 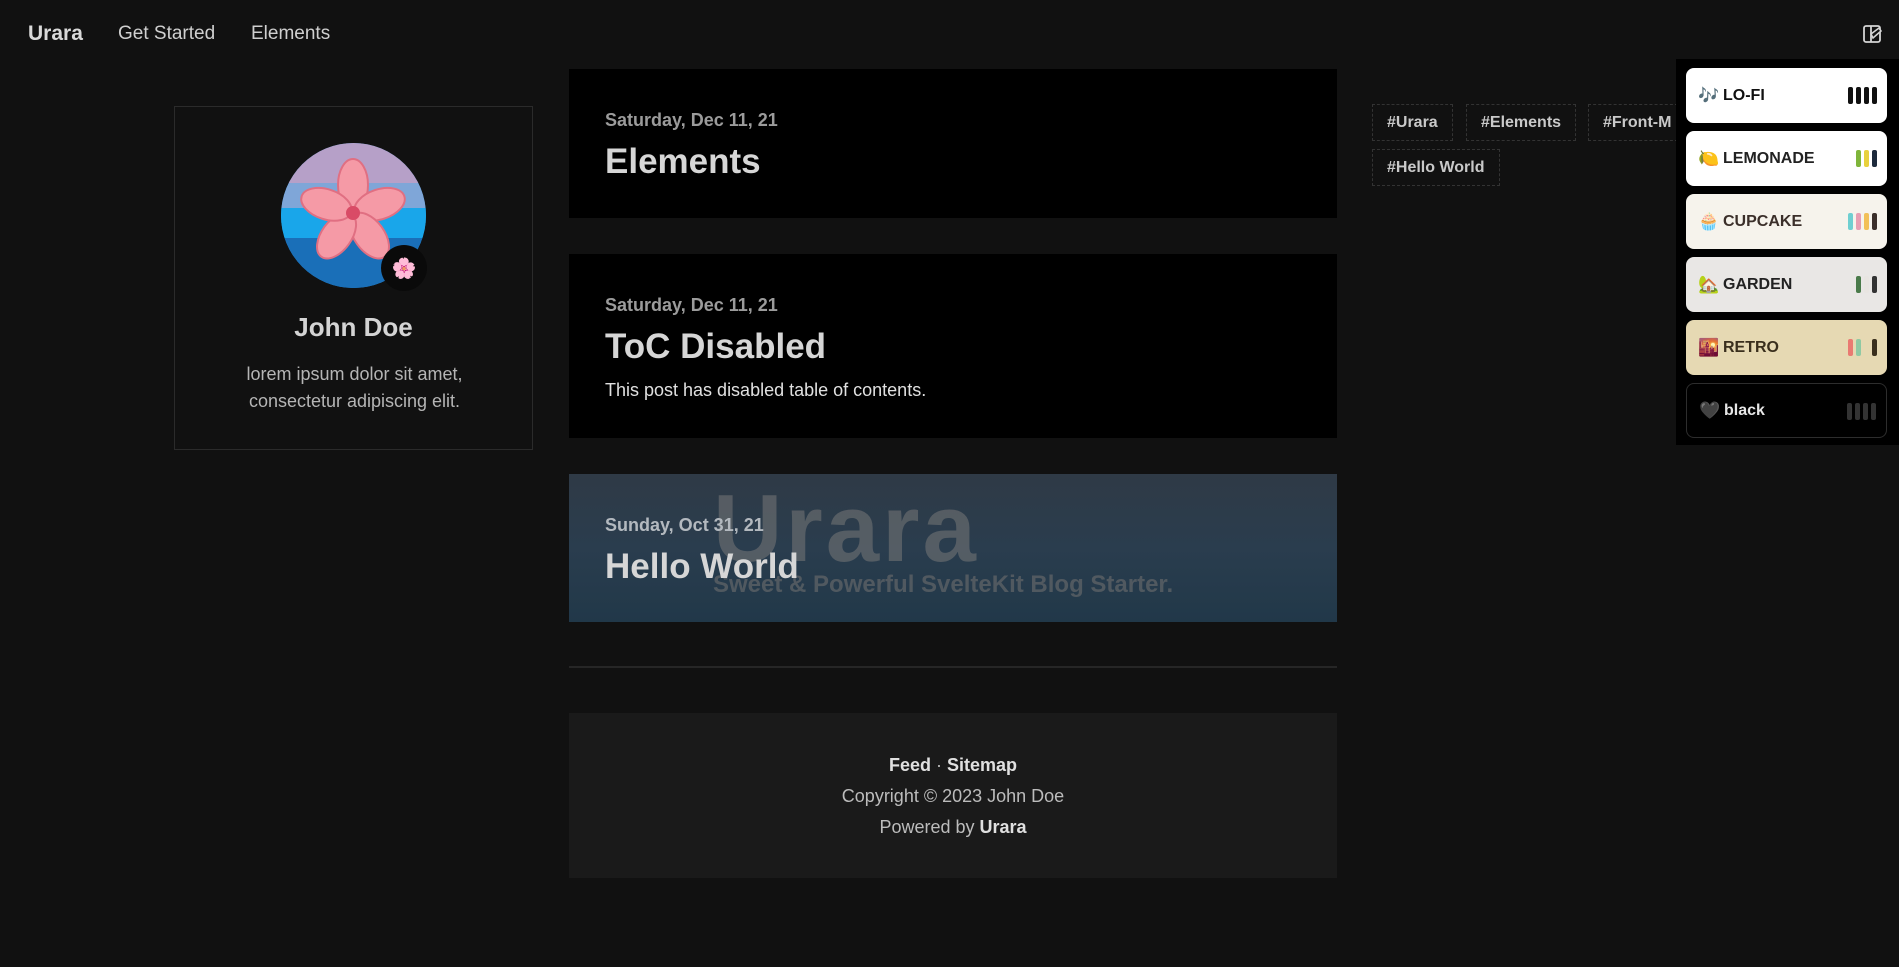 I want to click on nav-link-get-started: Get Started, so click(x=166, y=34).